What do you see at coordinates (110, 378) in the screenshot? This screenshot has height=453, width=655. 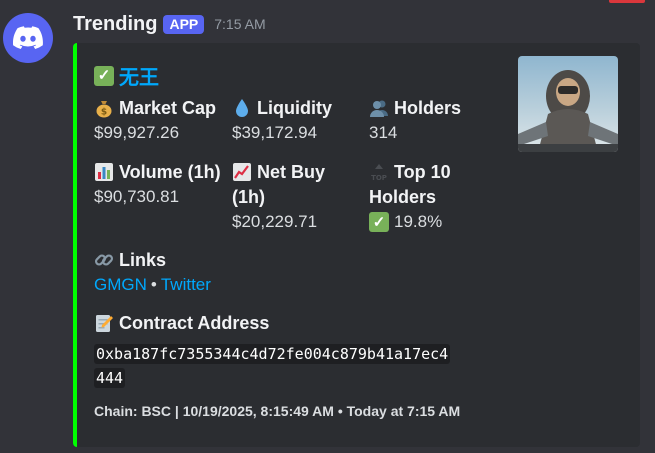 I see `contract-address-line2: 444` at bounding box center [110, 378].